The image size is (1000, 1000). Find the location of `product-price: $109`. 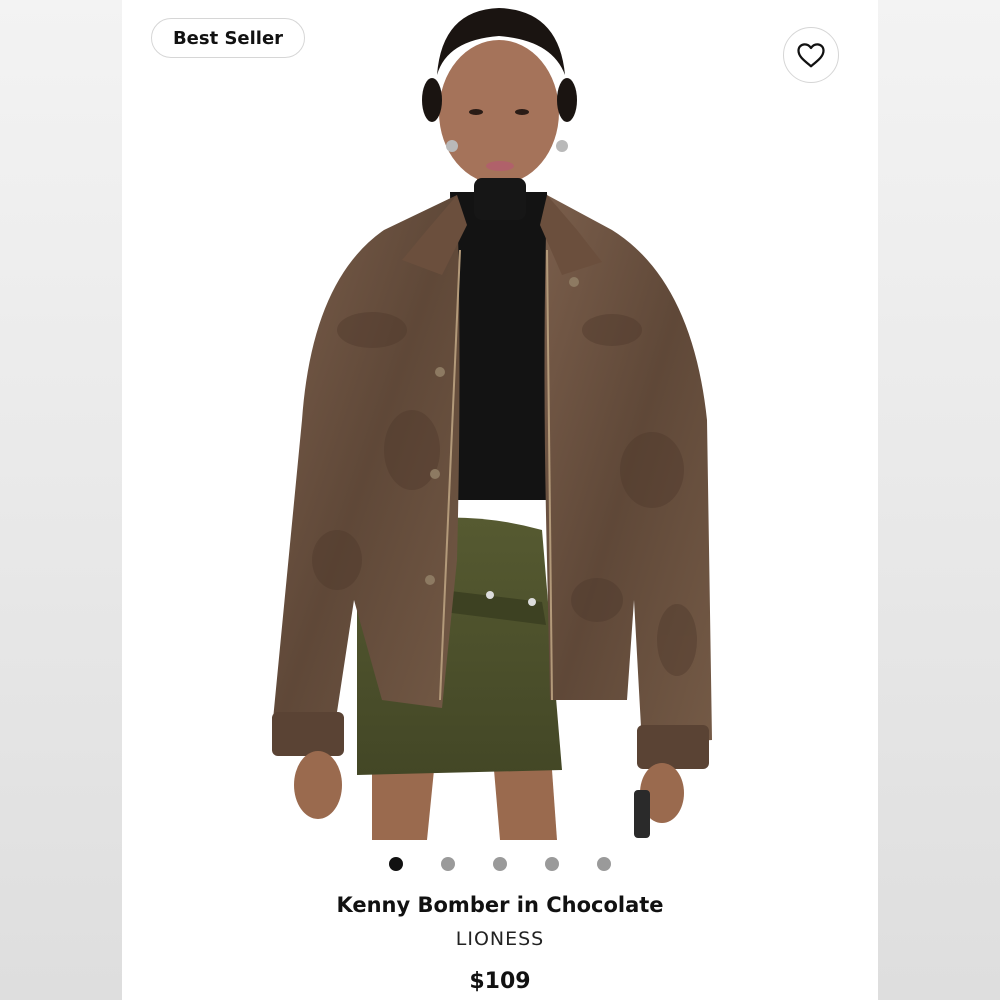

product-price: $109 is located at coordinates (500, 981).